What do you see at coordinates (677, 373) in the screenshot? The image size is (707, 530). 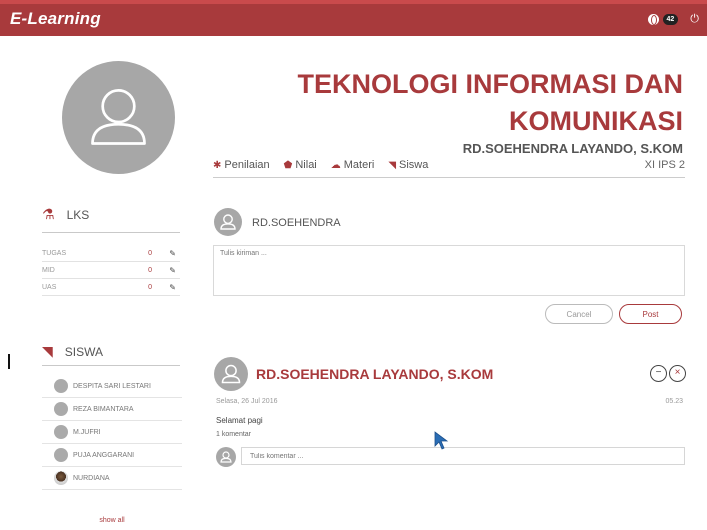 I see `close-icon: ×` at bounding box center [677, 373].